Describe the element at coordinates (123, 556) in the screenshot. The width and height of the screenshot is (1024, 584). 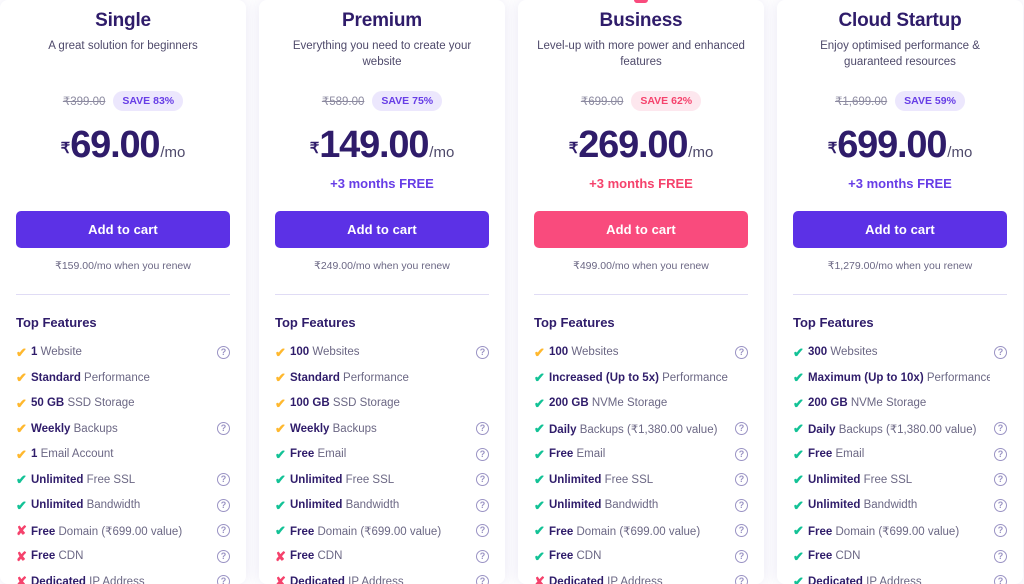
I see `feature-item: ✘ Free CDN?` at that location.